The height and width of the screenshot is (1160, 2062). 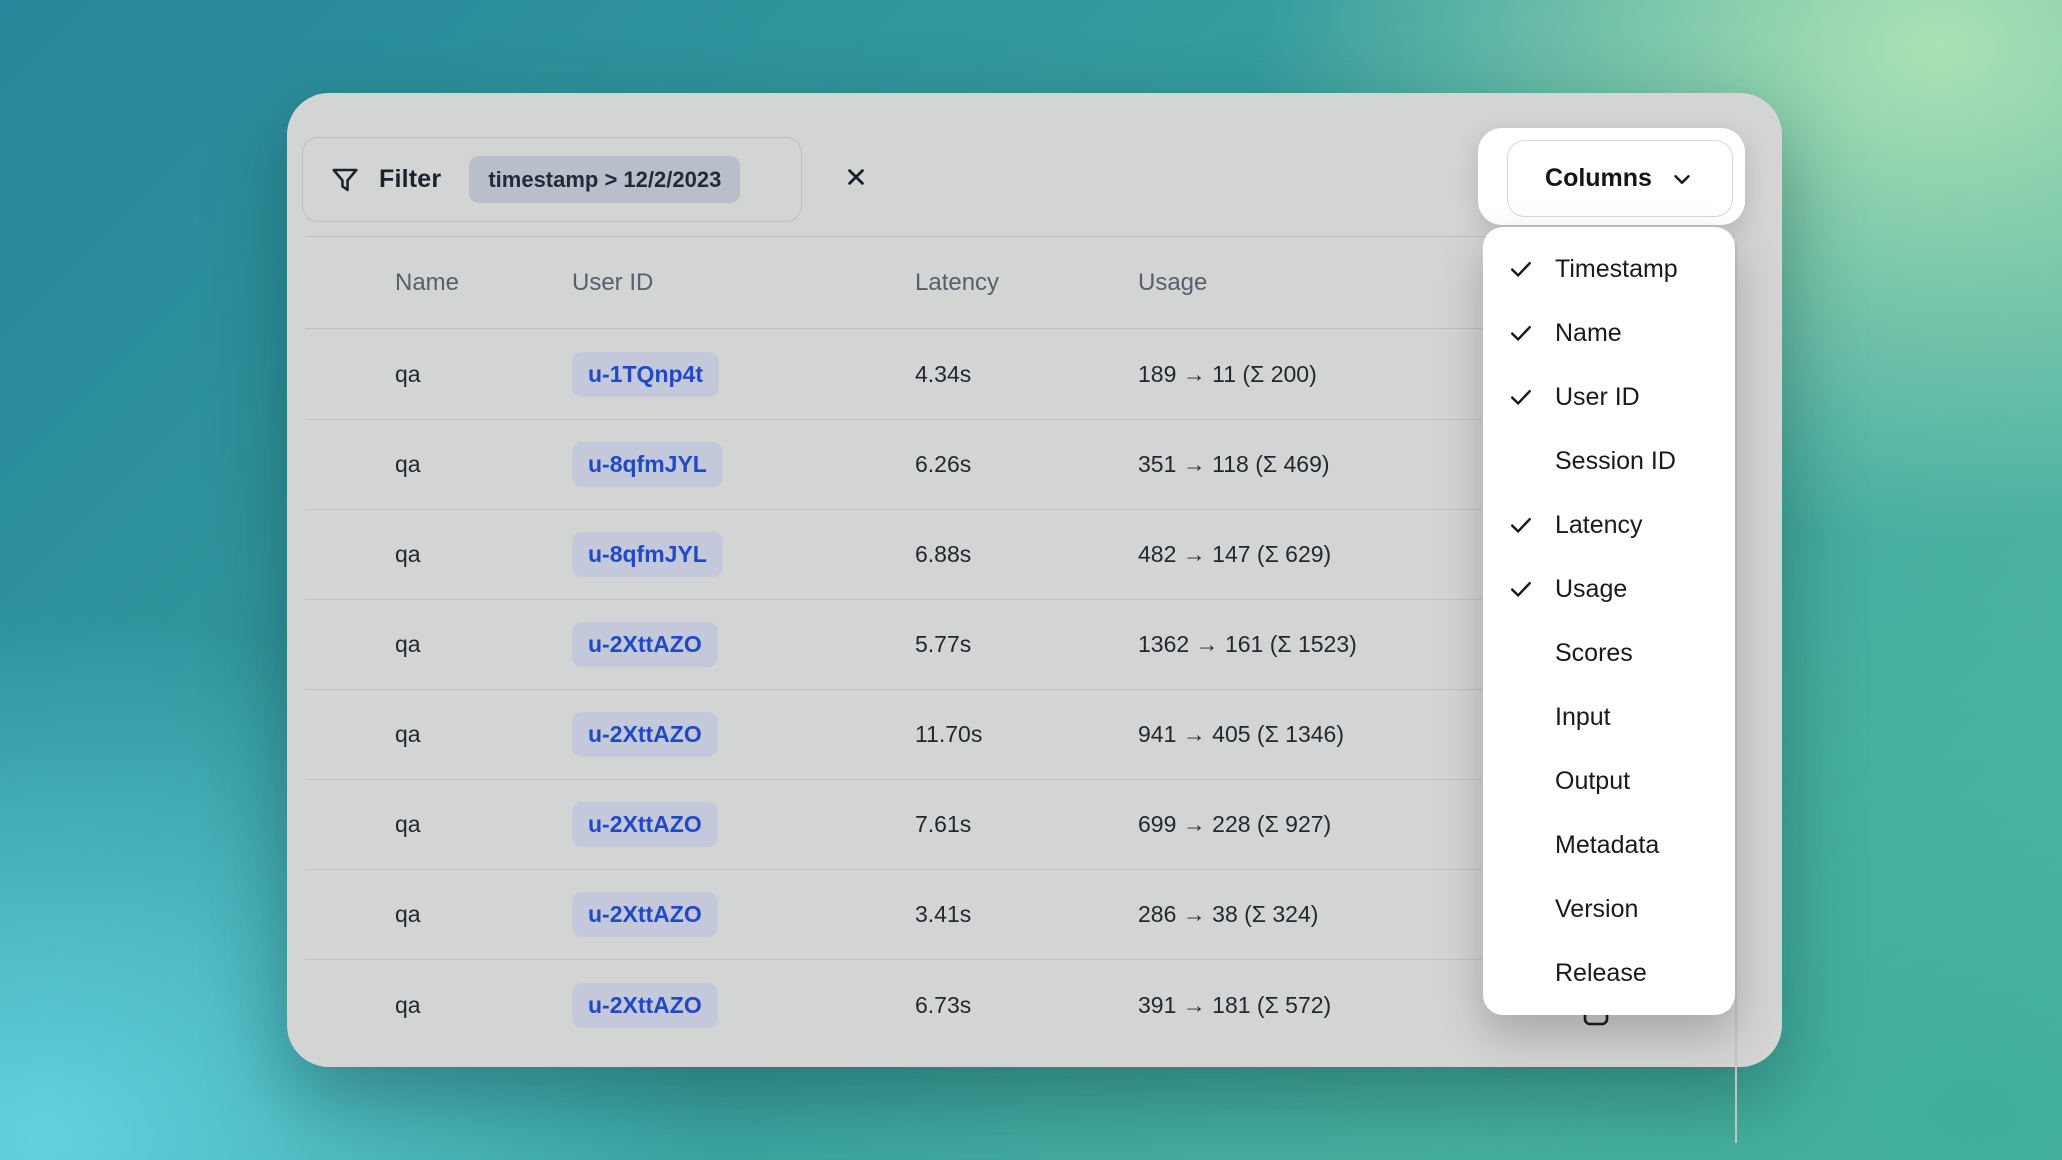 What do you see at coordinates (427, 282) in the screenshot?
I see `column-header-name: Name` at bounding box center [427, 282].